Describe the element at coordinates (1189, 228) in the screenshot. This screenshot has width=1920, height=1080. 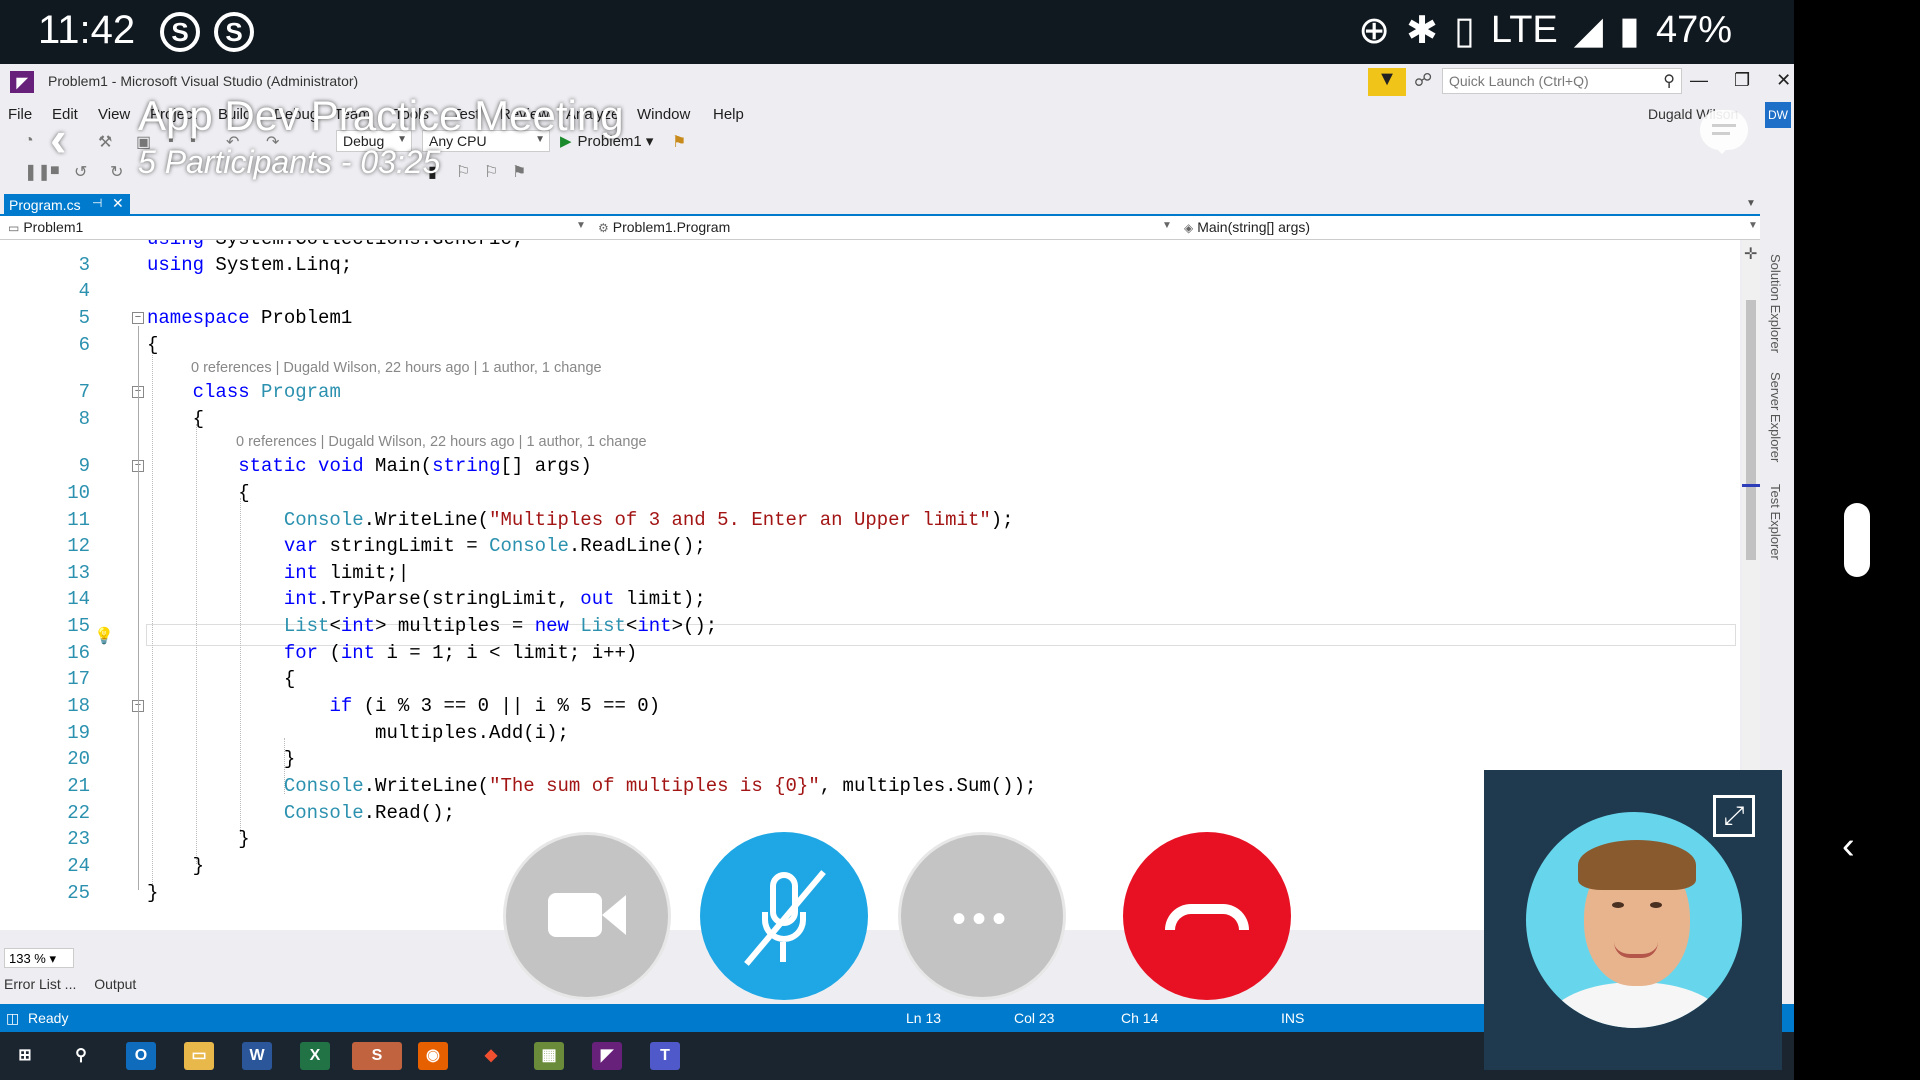
I see `method-icon: ◈` at that location.